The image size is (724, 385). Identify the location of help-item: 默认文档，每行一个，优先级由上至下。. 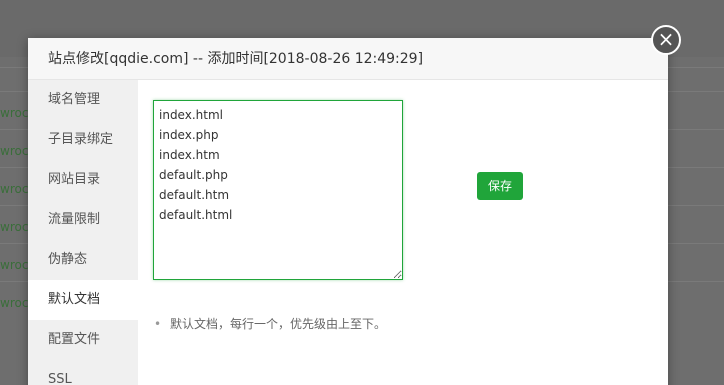
(270, 324).